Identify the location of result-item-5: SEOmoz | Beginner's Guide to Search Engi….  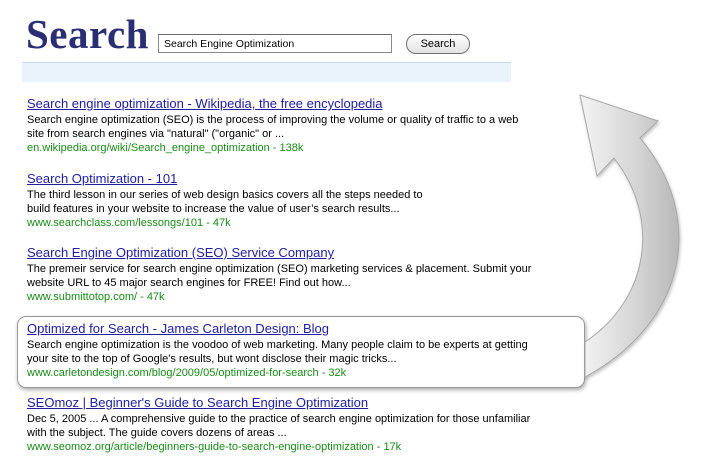
(307, 424).